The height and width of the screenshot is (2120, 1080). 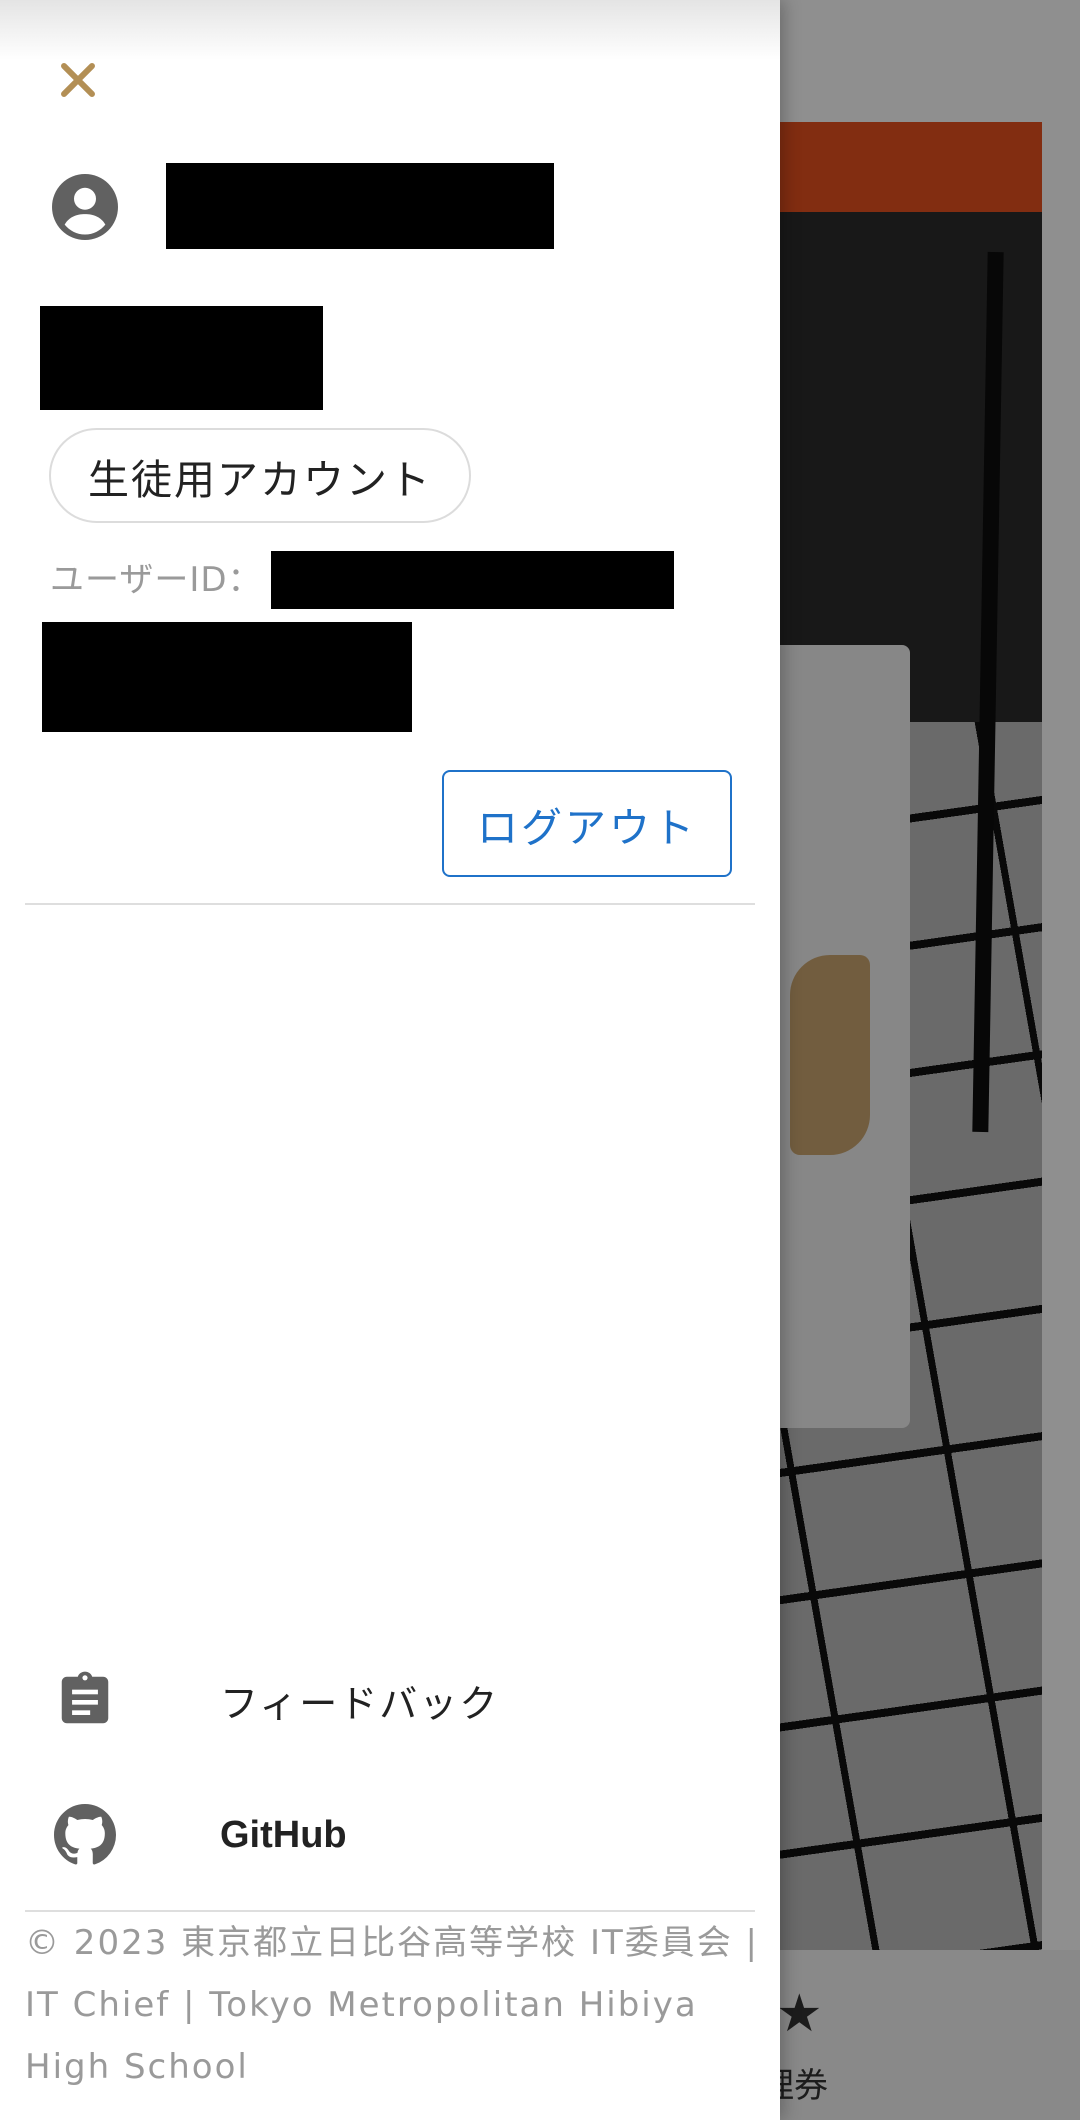 What do you see at coordinates (227, 677) in the screenshot?
I see `redacted-email` at bounding box center [227, 677].